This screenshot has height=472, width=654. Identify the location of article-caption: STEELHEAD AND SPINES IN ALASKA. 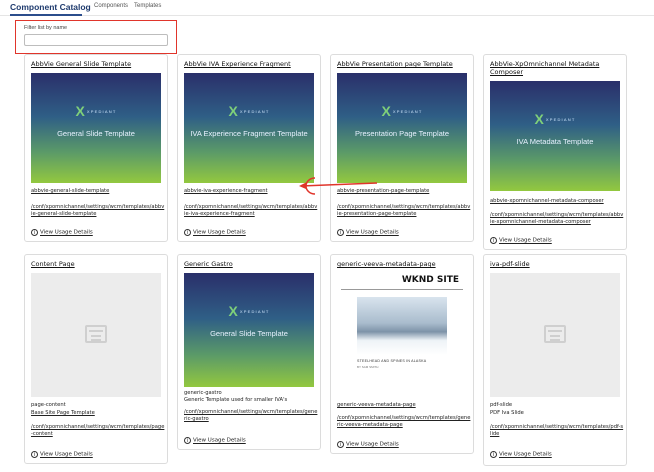
(392, 361).